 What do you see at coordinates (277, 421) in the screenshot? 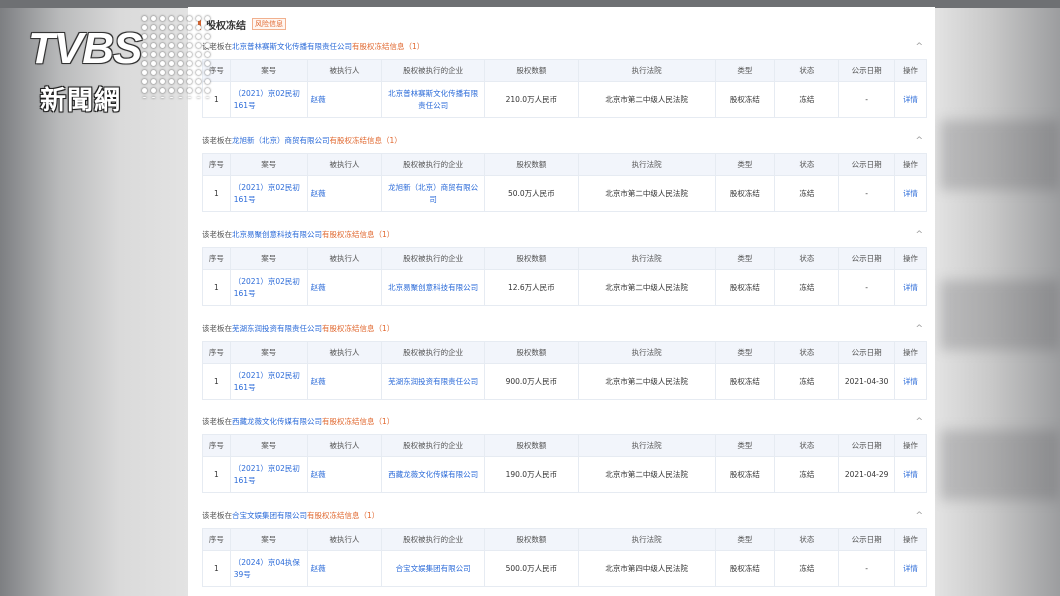
I see `company-link: 西藏龙薇文化传媒有限公司` at bounding box center [277, 421].